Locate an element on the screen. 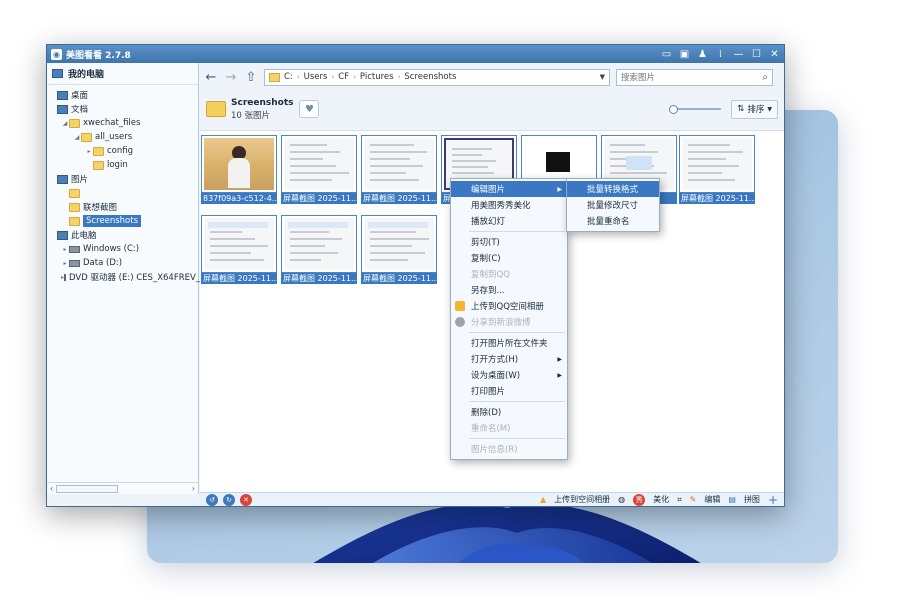 This screenshot has height=600, width=900. tree-item: ◢ xwechat_files is located at coordinates (122, 123).